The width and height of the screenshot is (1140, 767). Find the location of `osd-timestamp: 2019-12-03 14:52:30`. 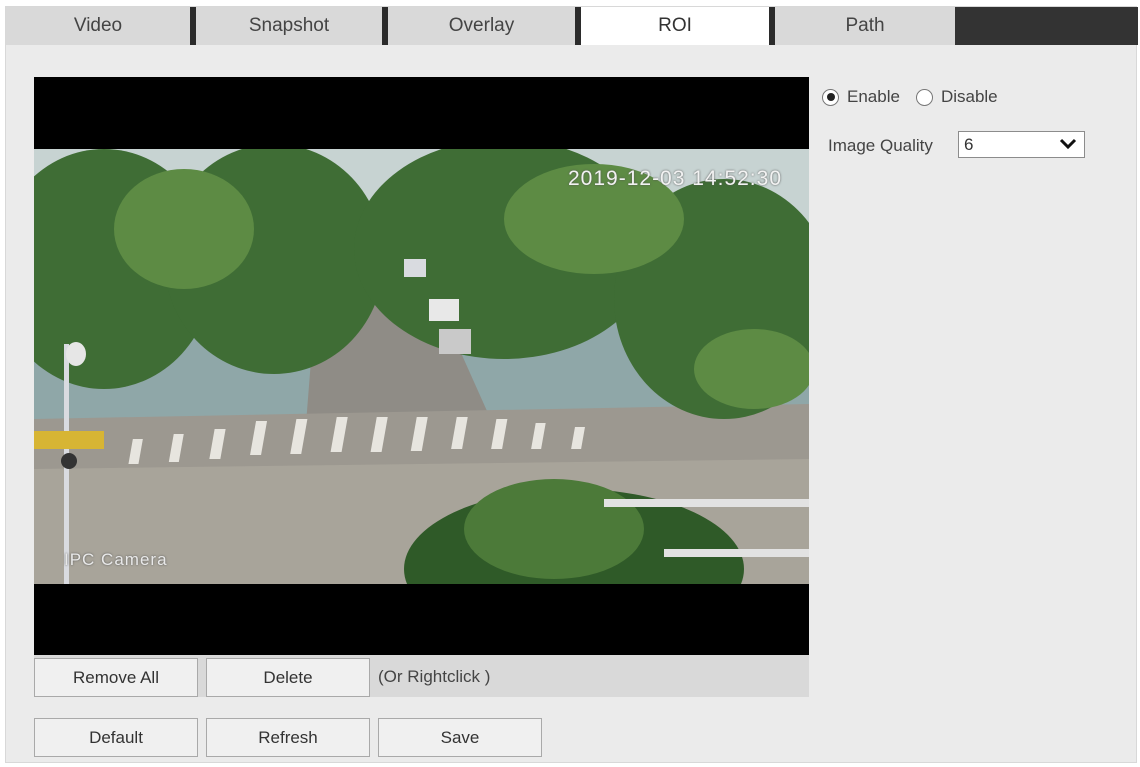

osd-timestamp: 2019-12-03 14:52:30 is located at coordinates (675, 178).